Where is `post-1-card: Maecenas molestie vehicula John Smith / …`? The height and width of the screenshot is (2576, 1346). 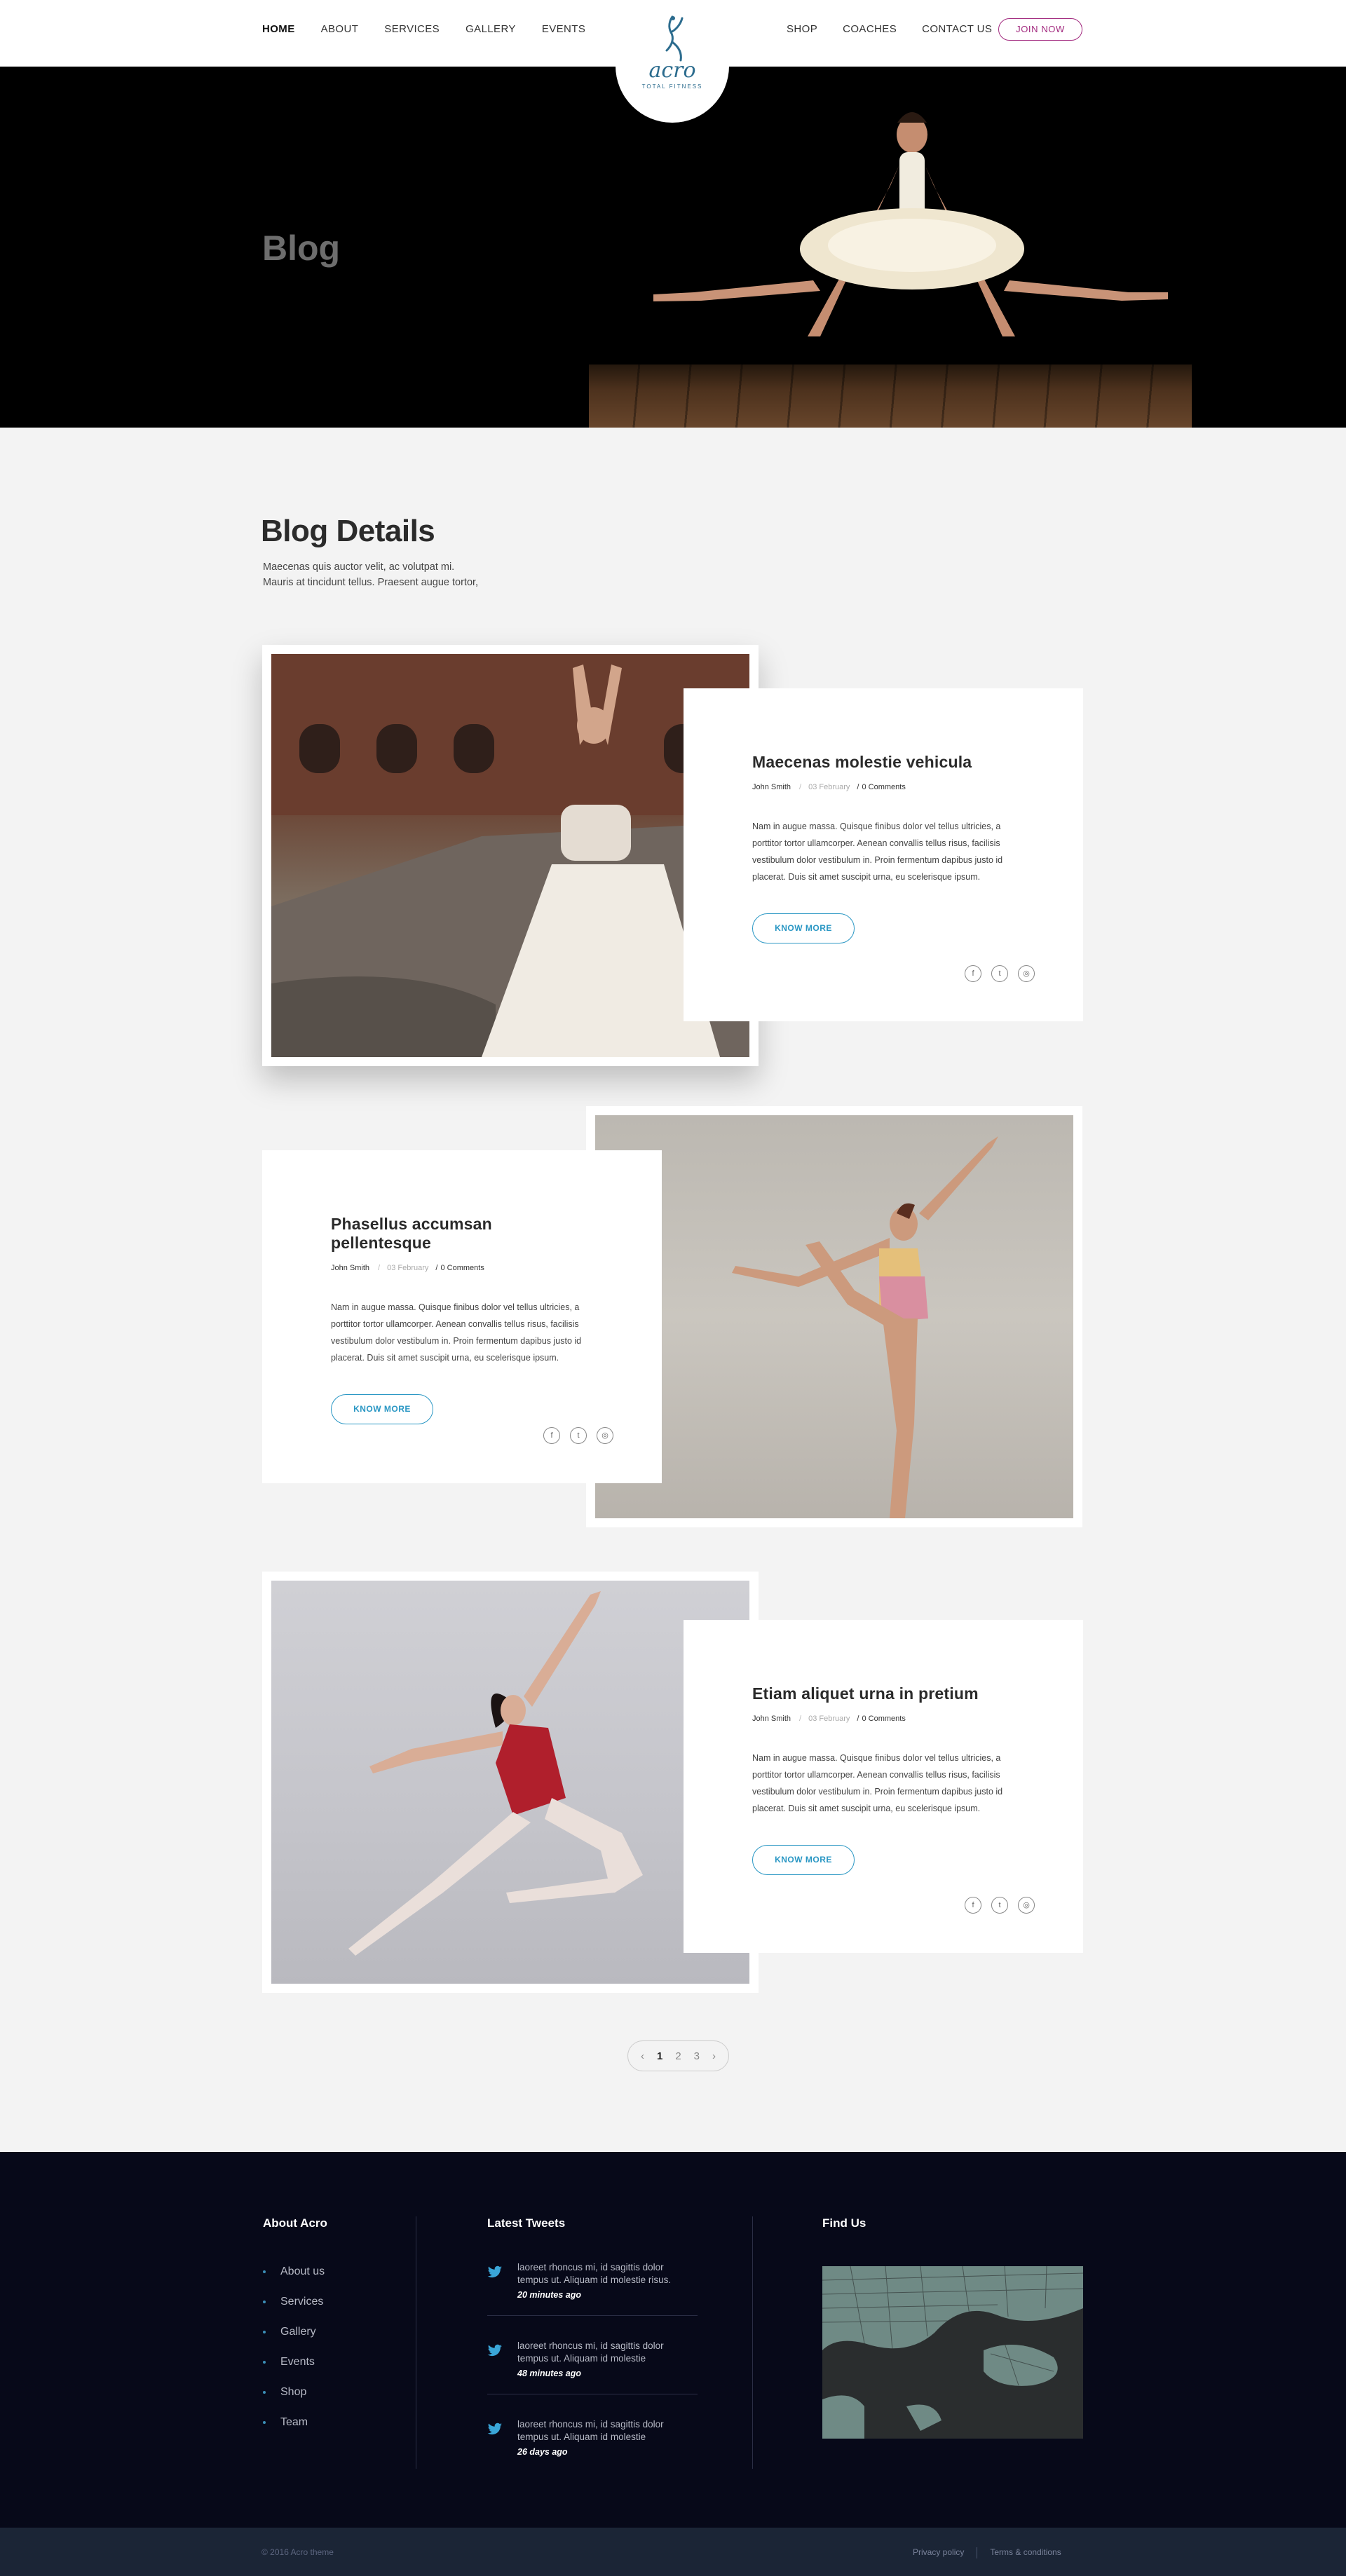
post-1-card: Maecenas molestie vehicula John Smith / … is located at coordinates (883, 854).